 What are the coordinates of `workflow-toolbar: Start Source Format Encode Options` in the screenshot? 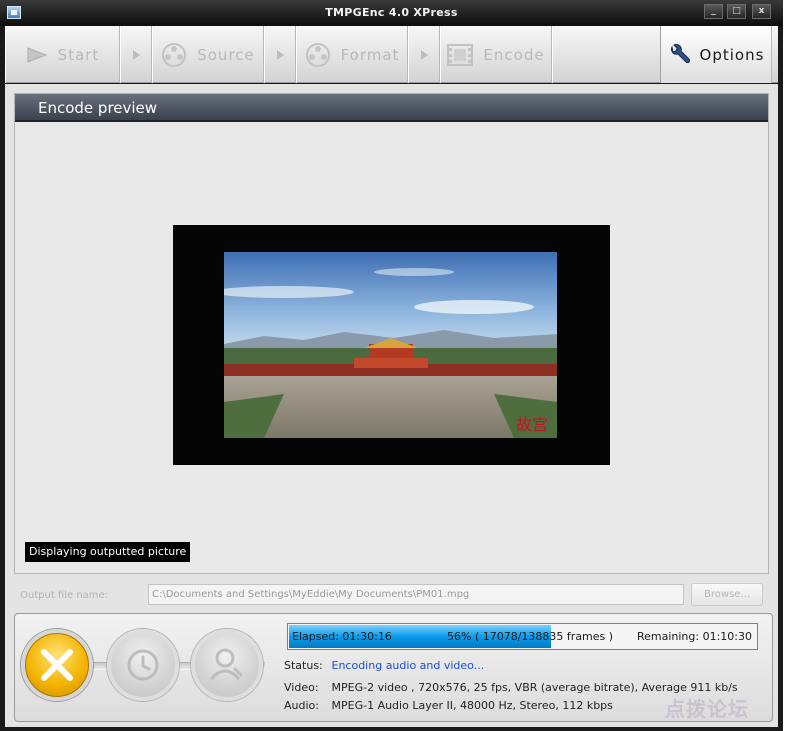 It's located at (391, 54).